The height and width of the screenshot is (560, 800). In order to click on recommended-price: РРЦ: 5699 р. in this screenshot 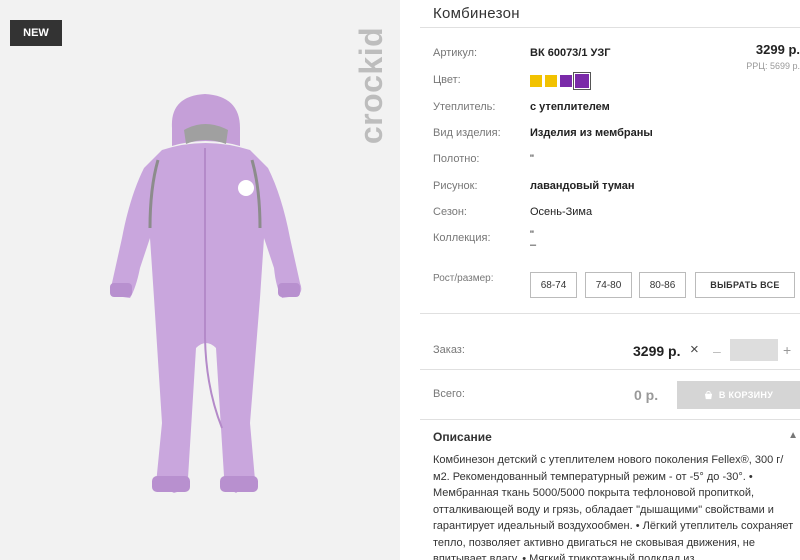, I will do `click(773, 66)`.